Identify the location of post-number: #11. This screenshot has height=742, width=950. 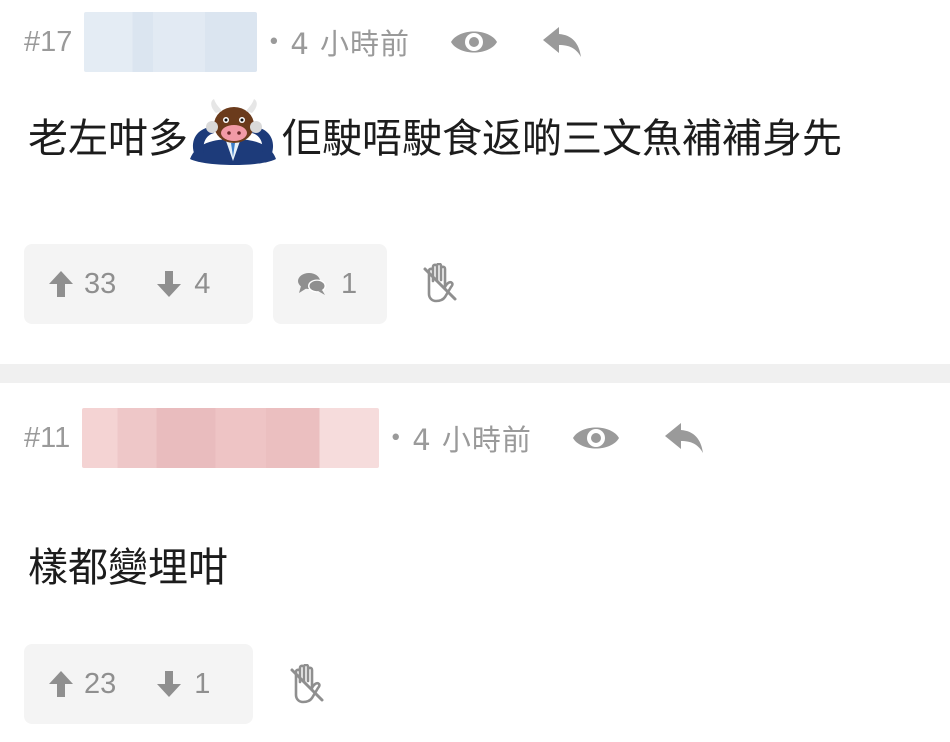
(47, 437).